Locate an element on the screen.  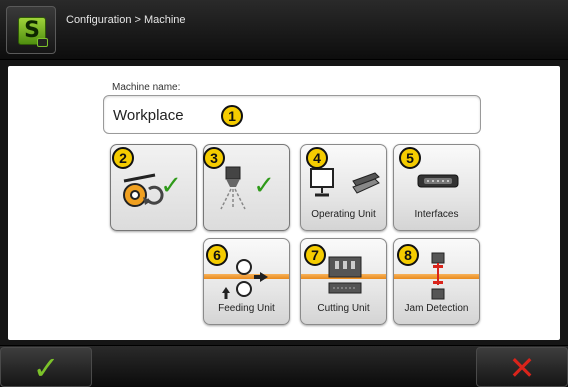
settings-mini-icon is located at coordinates (42, 42).